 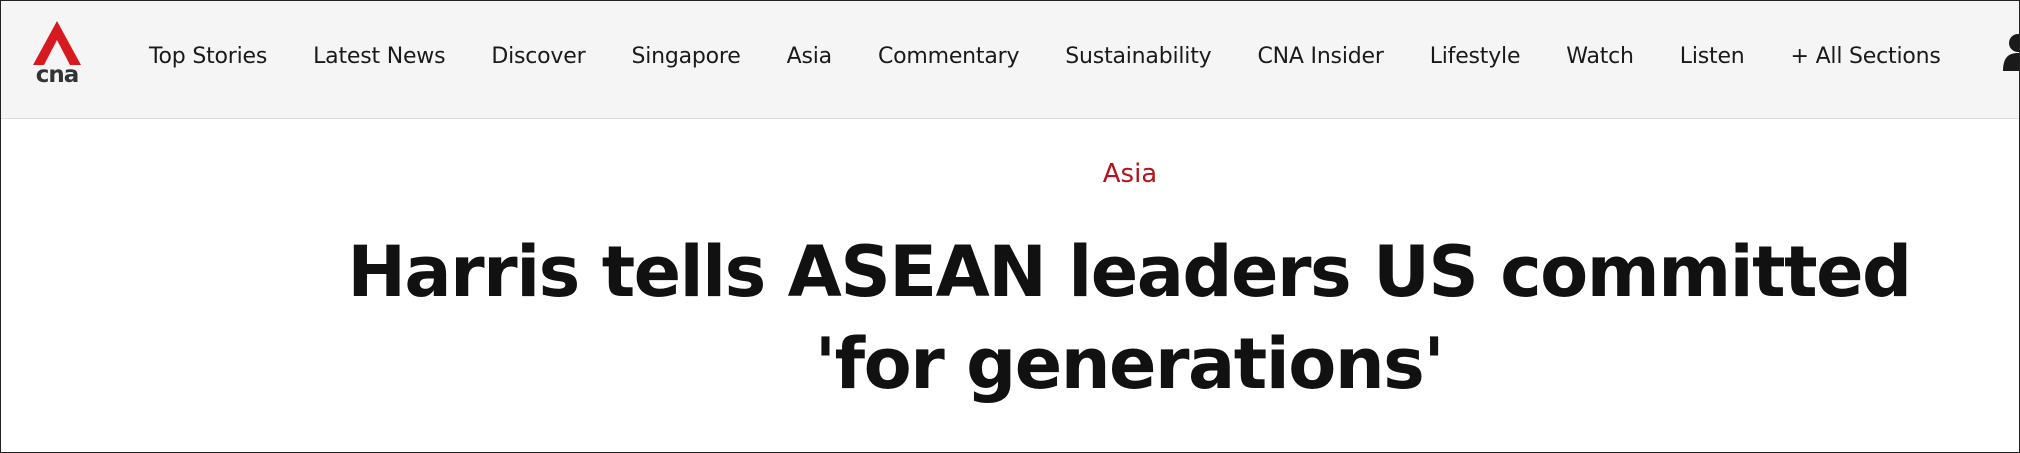 I want to click on cna-logo: cna, so click(x=57, y=53).